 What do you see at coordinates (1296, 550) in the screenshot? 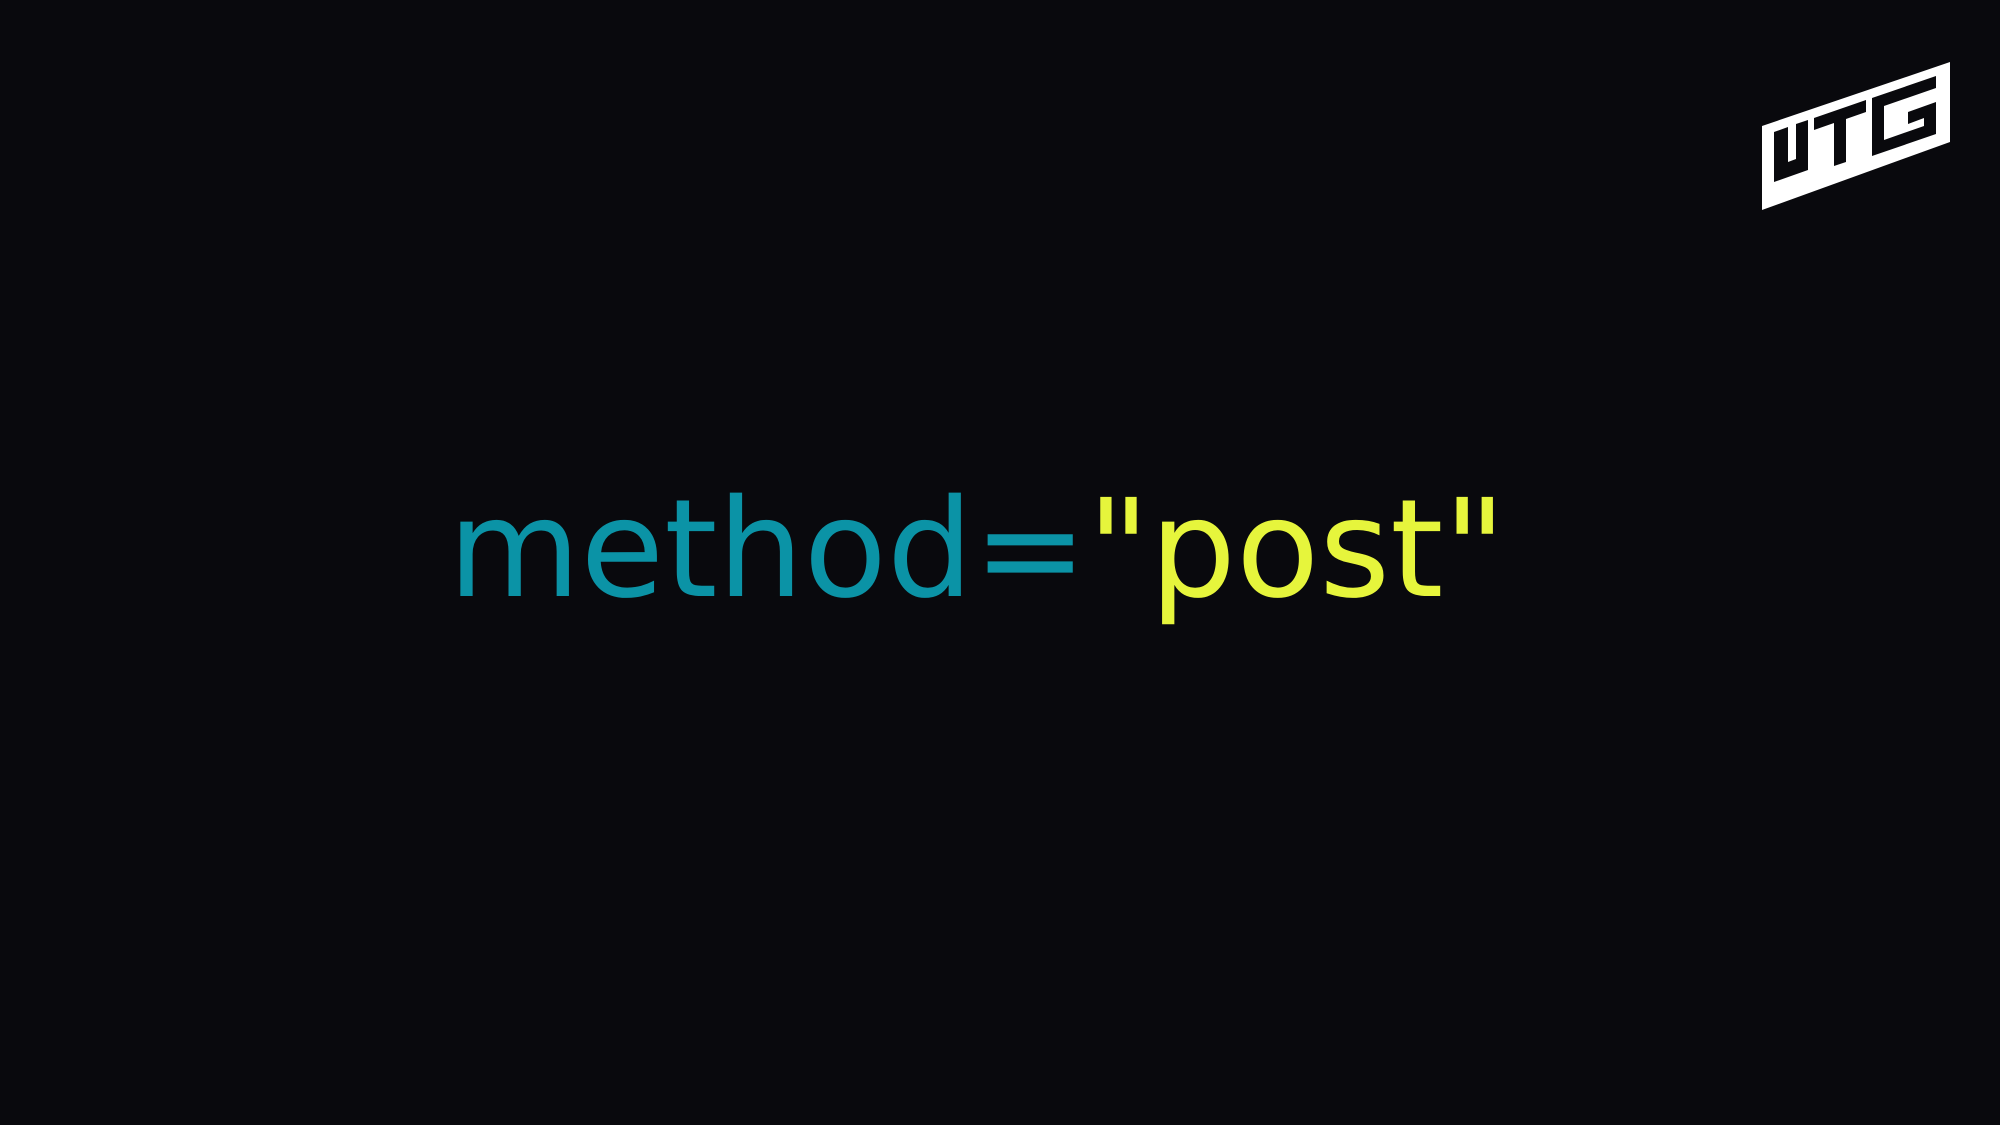
I see `attribute-value: "post"` at bounding box center [1296, 550].